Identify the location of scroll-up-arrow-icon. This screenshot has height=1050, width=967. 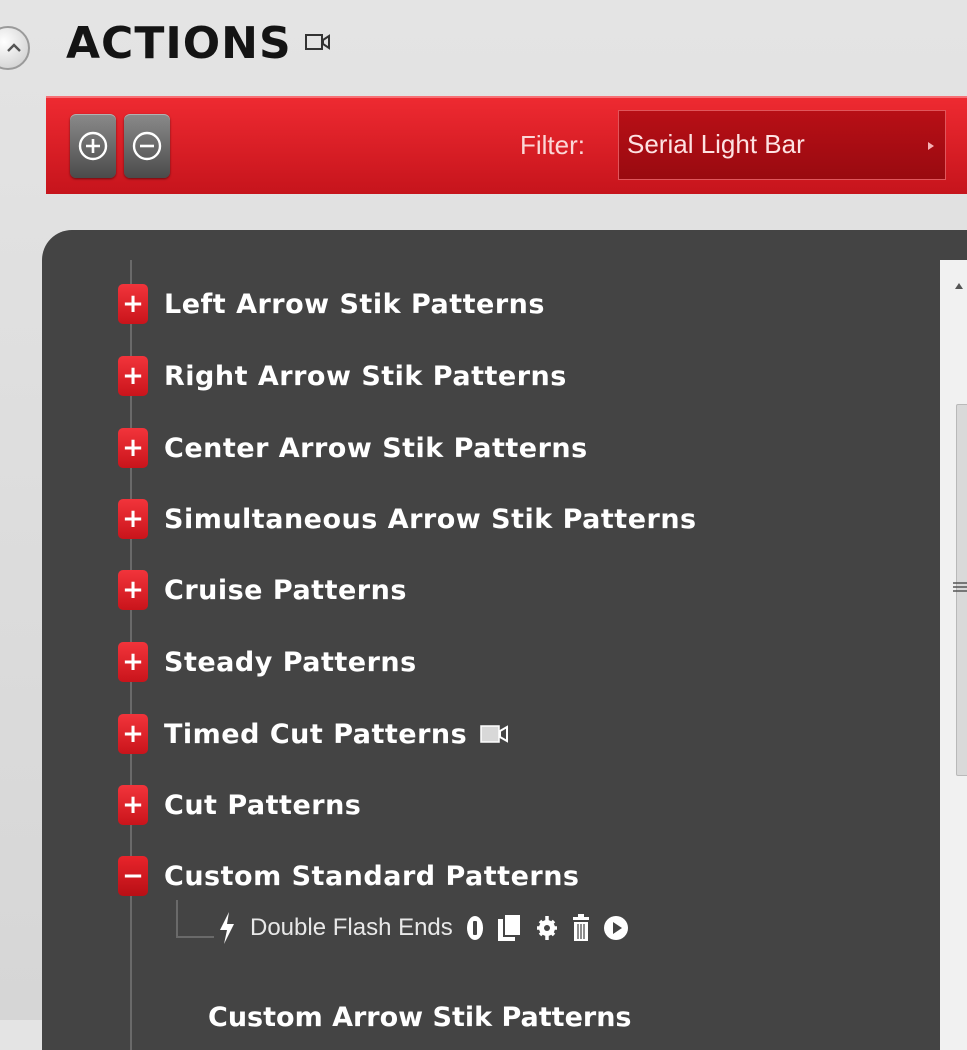
(959, 286).